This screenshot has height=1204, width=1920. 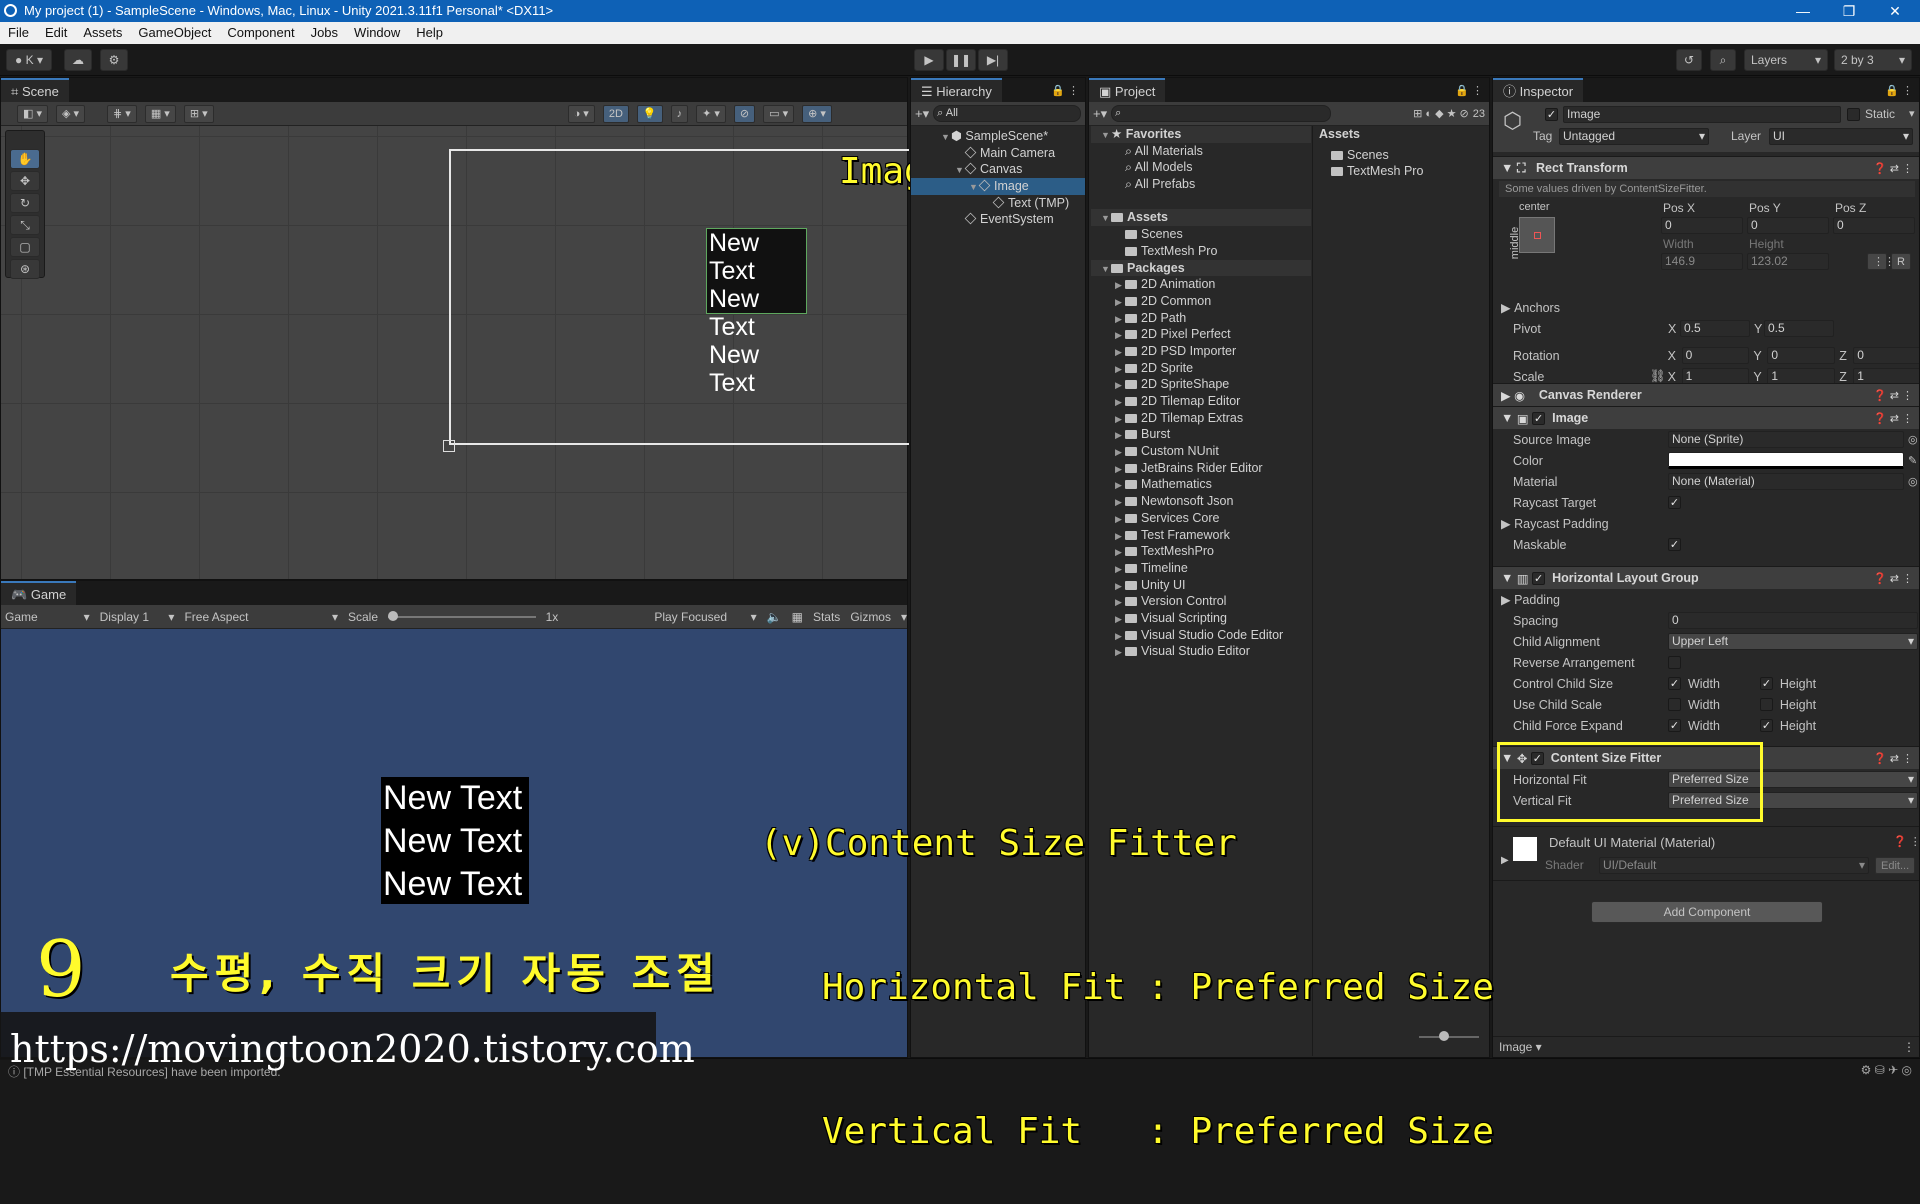 I want to click on pivot-y-field: 0.5, so click(x=1799, y=328).